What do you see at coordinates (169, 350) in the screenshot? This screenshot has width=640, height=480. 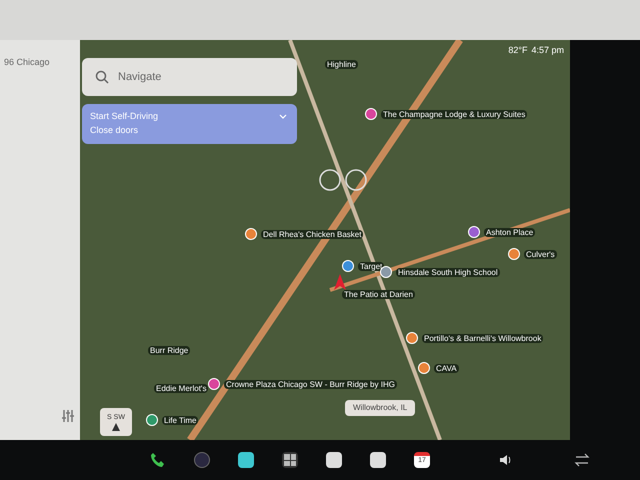 I see `map-label: Burr Ridge` at bounding box center [169, 350].